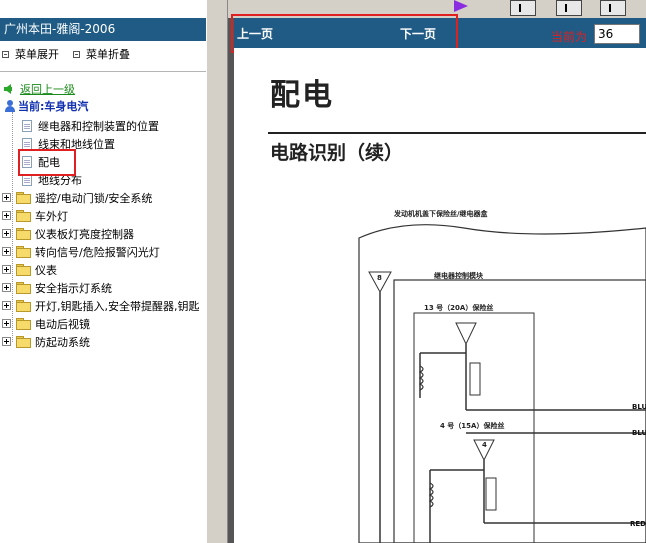 The height and width of the screenshot is (543, 646). I want to click on wire-label-blu-2: BLU, so click(639, 433).